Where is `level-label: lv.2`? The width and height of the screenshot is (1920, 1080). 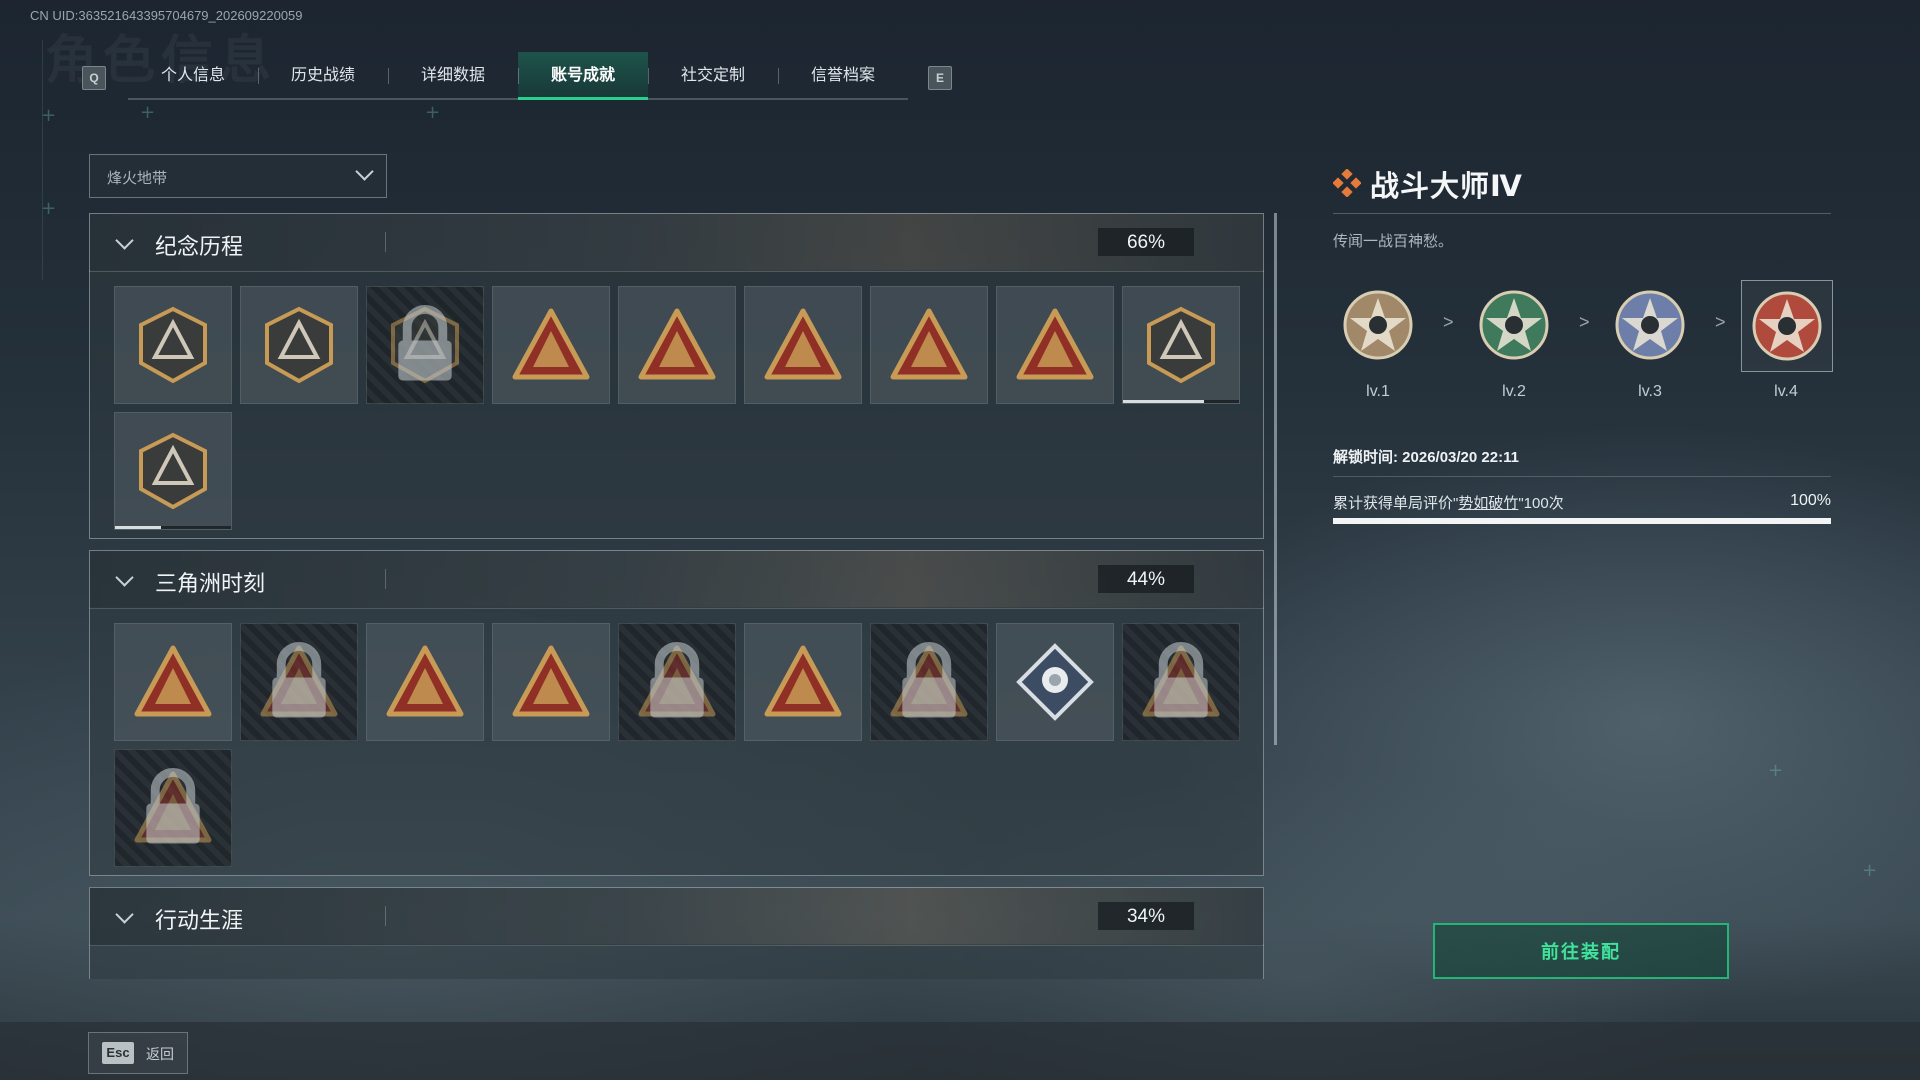 level-label: lv.2 is located at coordinates (1514, 391).